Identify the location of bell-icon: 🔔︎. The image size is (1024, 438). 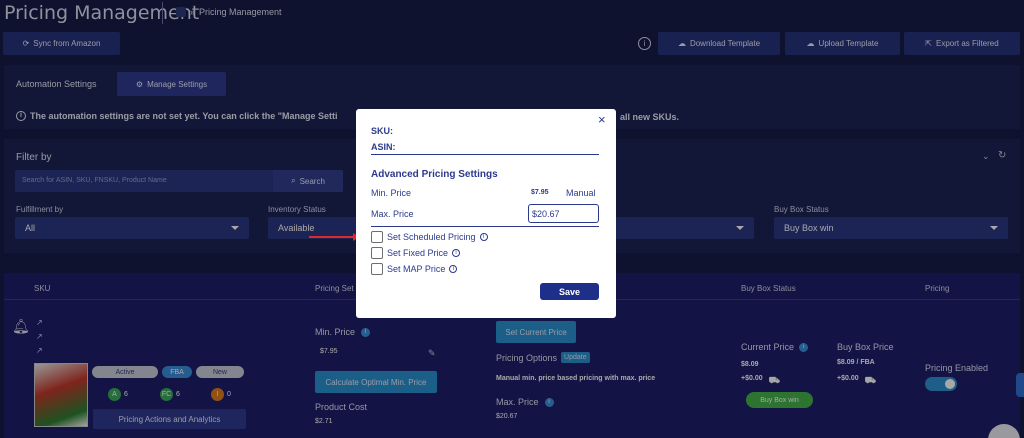
(21, 326).